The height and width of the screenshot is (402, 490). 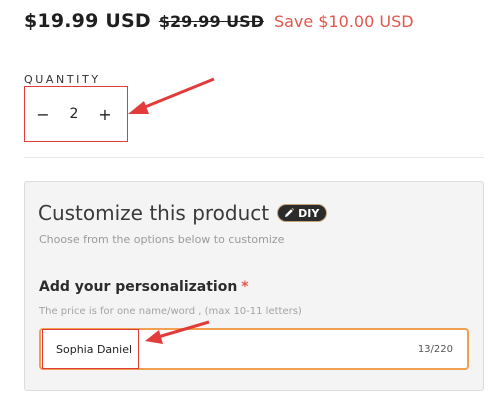 What do you see at coordinates (309, 213) in the screenshot?
I see `diy-badge-label: DIY` at bounding box center [309, 213].